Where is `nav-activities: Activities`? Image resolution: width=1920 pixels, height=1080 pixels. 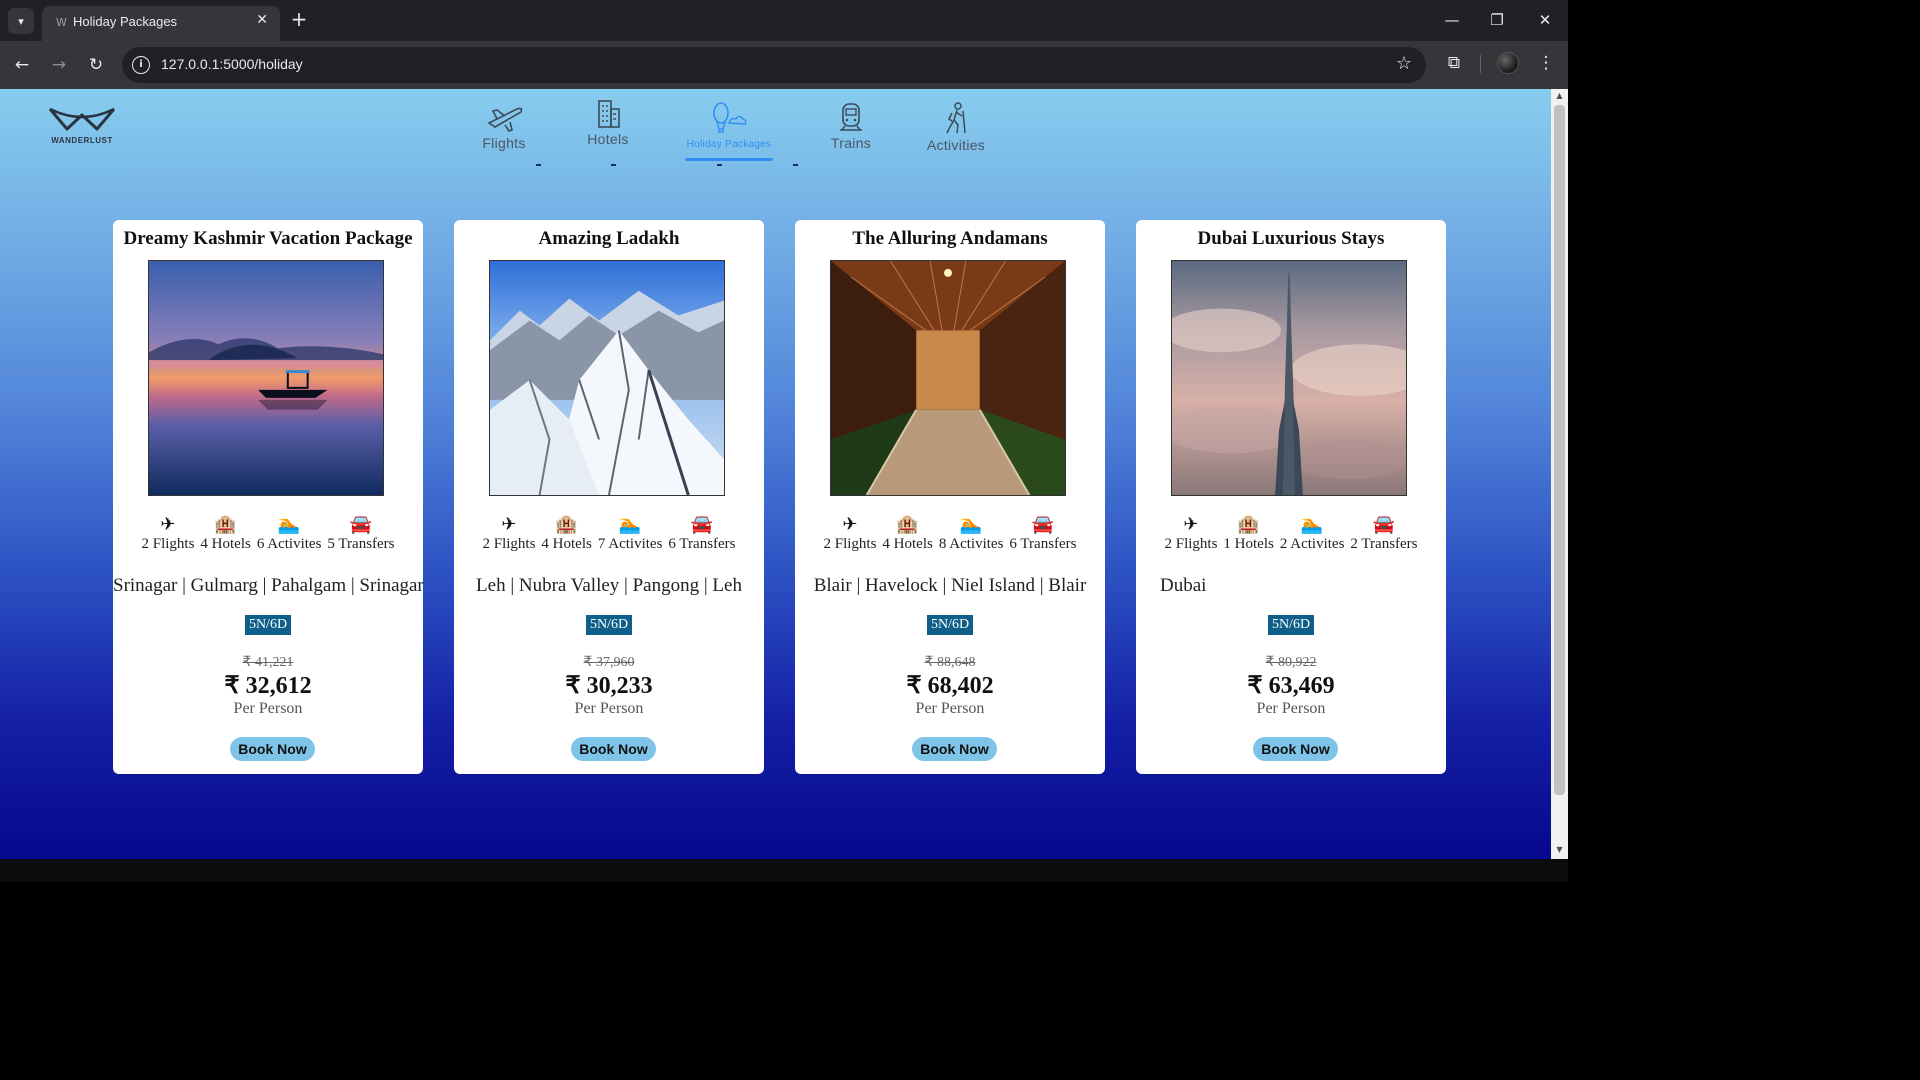 nav-activities: Activities is located at coordinates (956, 127).